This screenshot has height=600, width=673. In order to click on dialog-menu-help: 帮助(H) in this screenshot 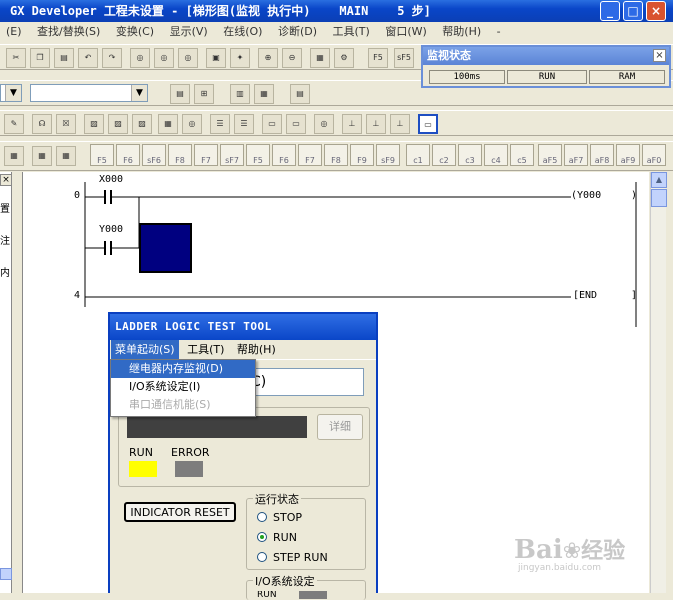, I will do `click(256, 350)`.